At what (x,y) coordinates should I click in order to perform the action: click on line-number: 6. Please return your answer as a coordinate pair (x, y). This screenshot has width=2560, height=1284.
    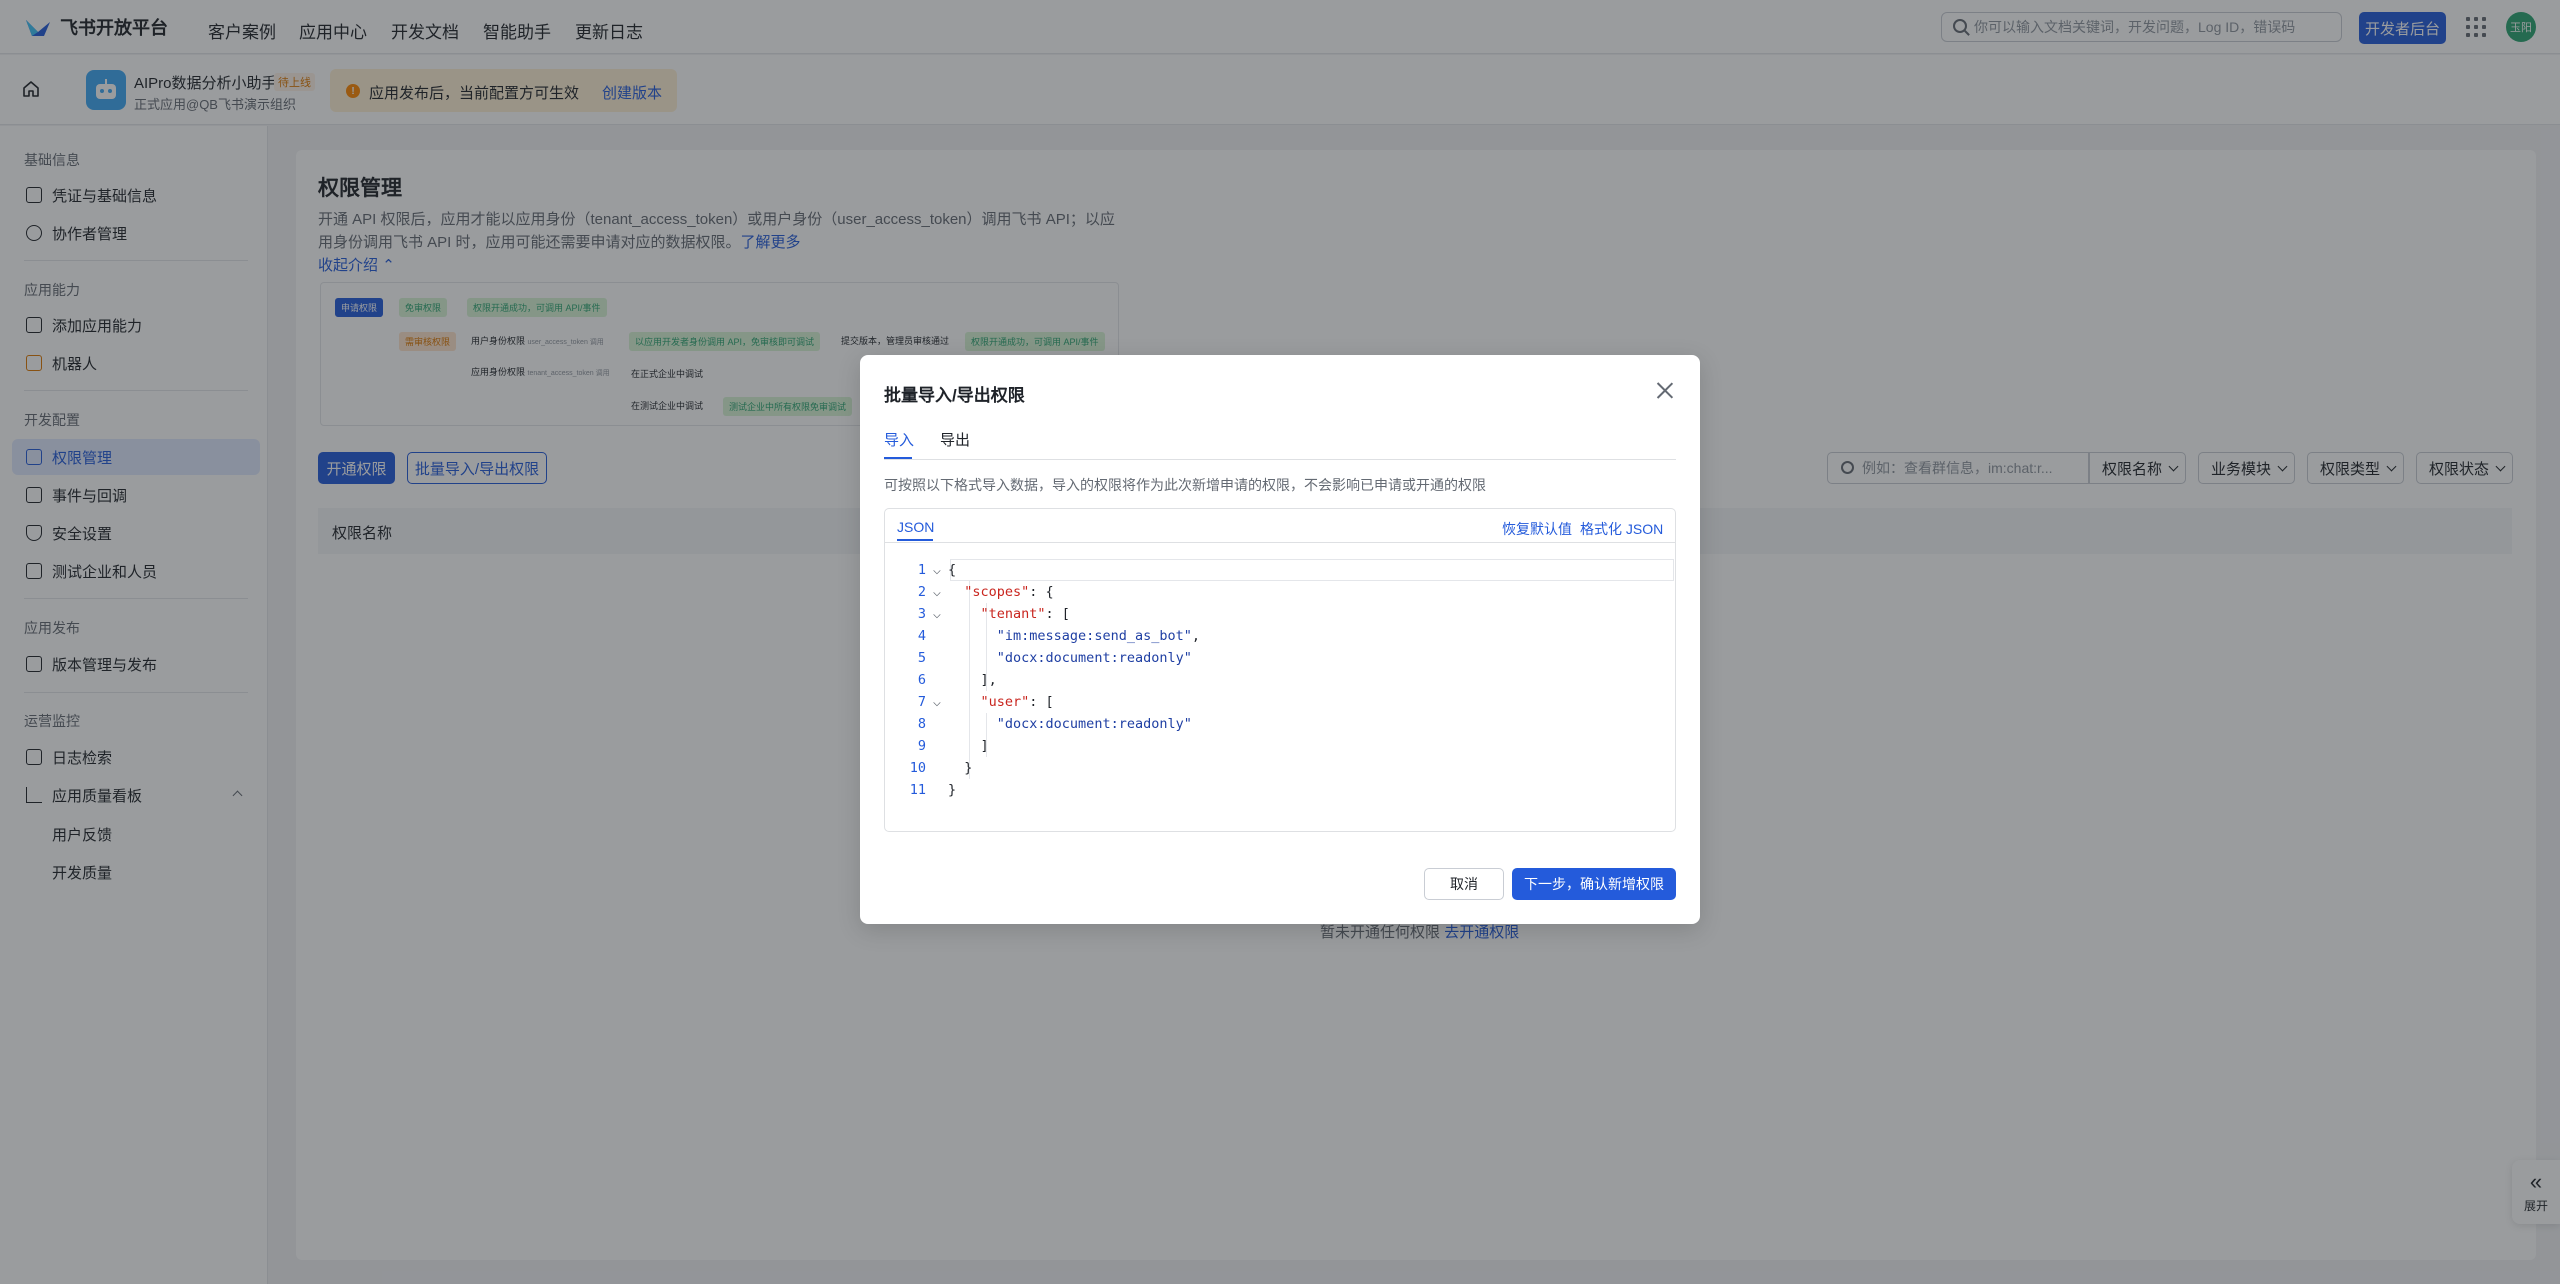
    Looking at the image, I should click on (921, 680).